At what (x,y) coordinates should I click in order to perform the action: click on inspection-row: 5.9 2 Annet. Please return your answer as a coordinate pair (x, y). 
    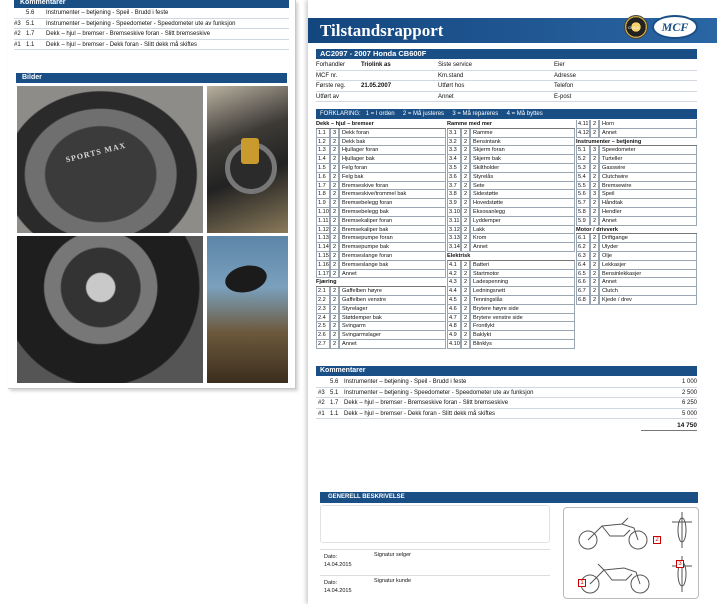
    Looking at the image, I should click on (636, 221).